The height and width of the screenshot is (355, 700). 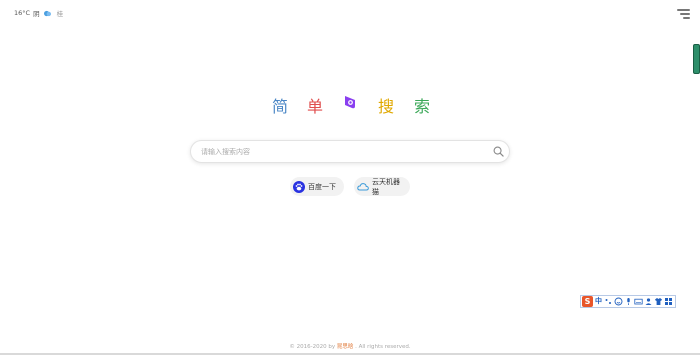 I want to click on microphone-icon, so click(x=628, y=301).